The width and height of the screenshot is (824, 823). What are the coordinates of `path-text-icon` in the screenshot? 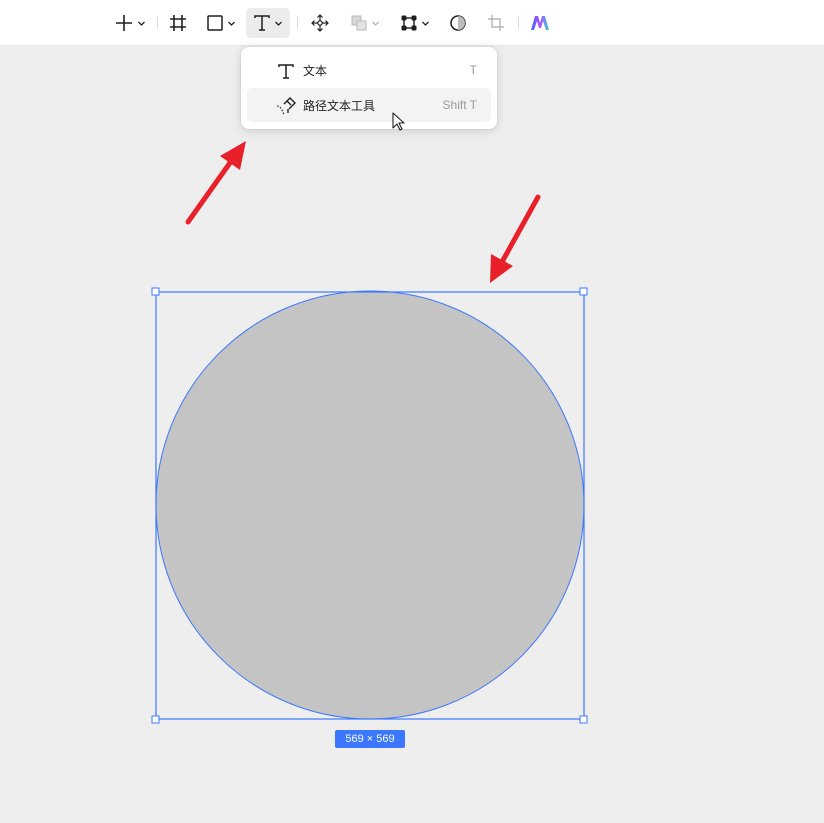 It's located at (286, 106).